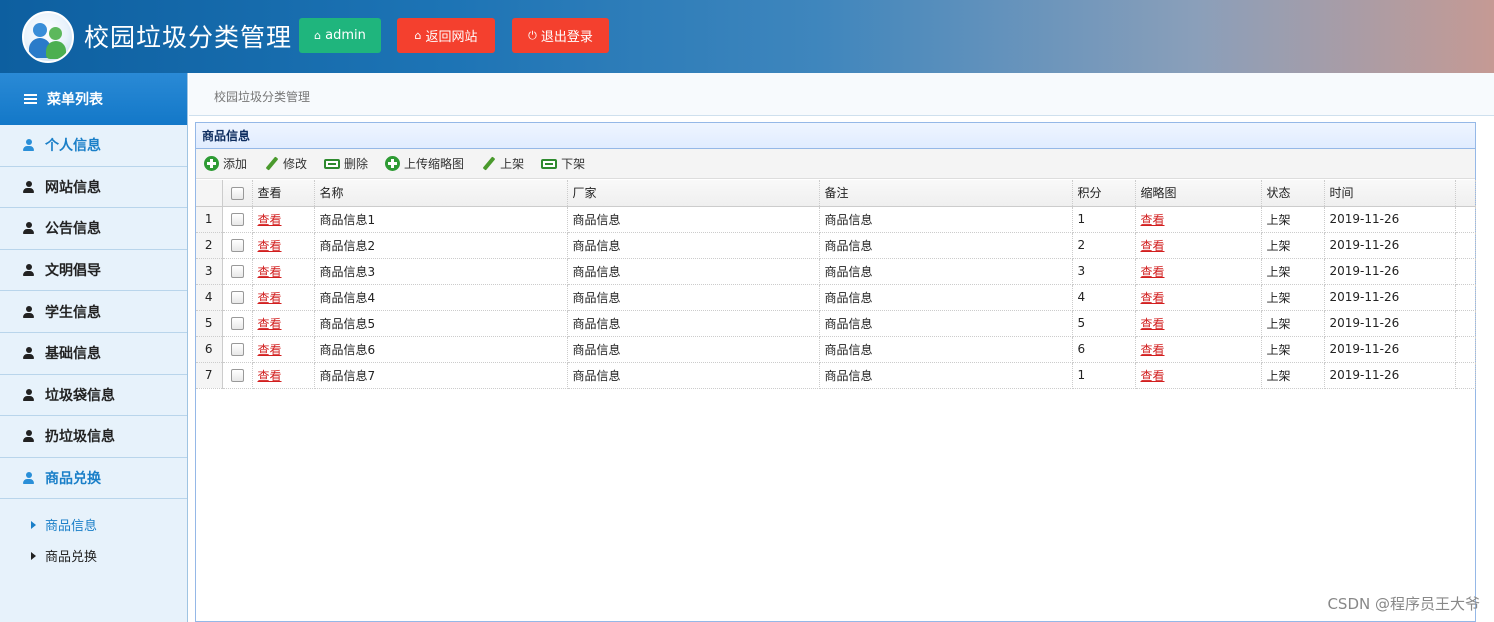 This screenshot has height=622, width=1494. Describe the element at coordinates (93, 479) in the screenshot. I see `sidebar-item-product-exchange: 商品兑换` at that location.